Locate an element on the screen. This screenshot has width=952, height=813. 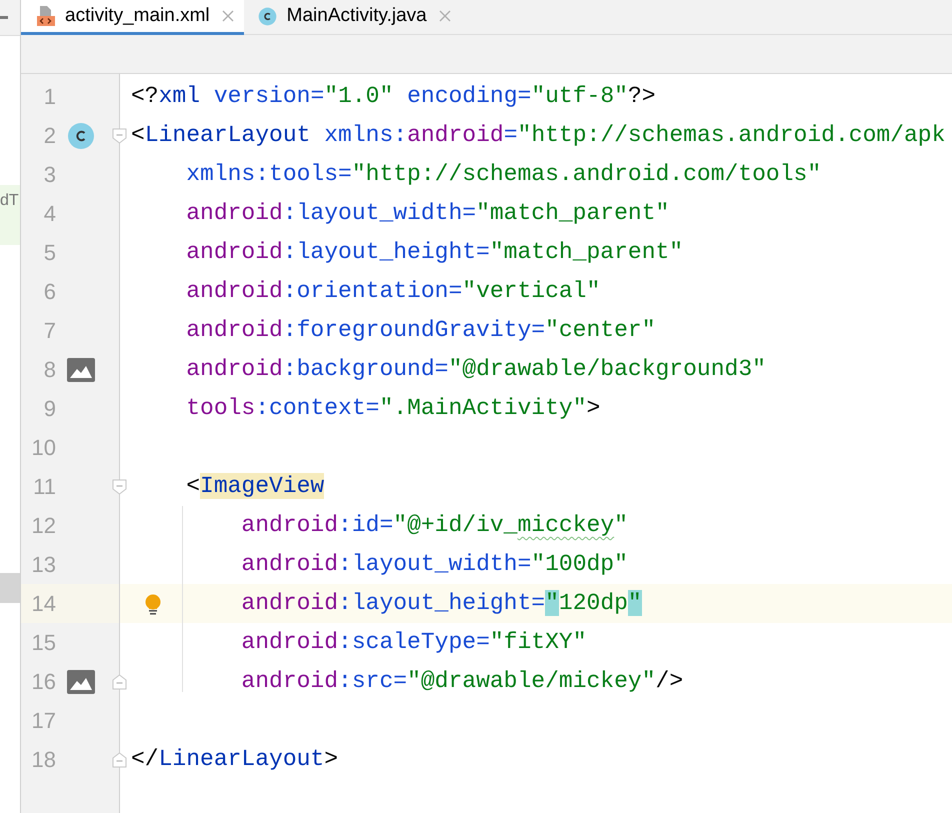
line-number: 1 is located at coordinates (49, 97).